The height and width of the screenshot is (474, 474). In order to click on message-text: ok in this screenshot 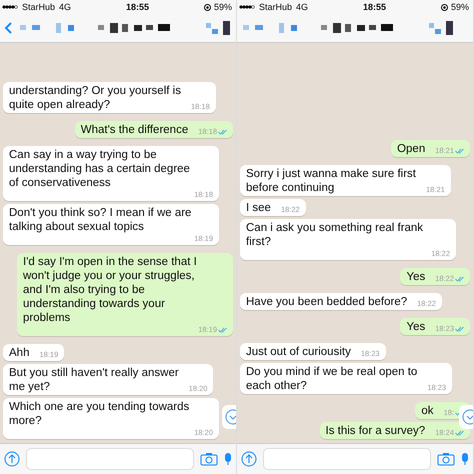, I will do `click(427, 411)`.